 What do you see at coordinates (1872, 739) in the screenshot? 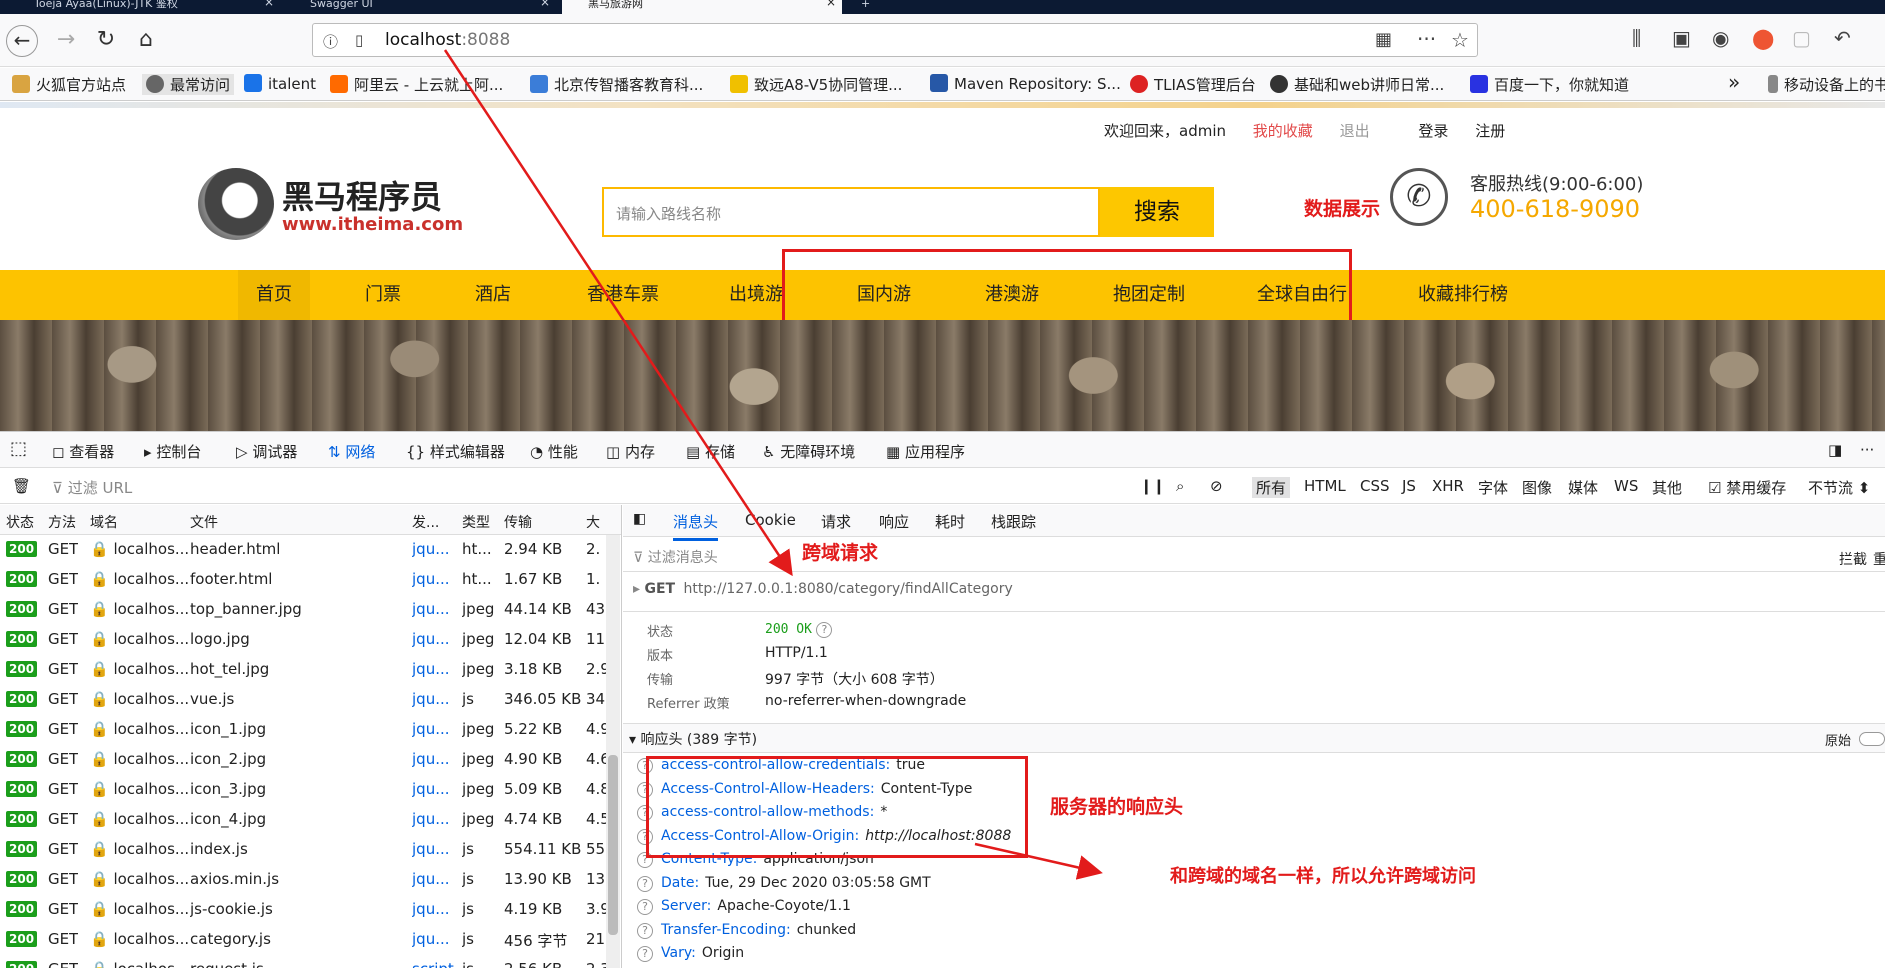
I see `raw-toggle` at bounding box center [1872, 739].